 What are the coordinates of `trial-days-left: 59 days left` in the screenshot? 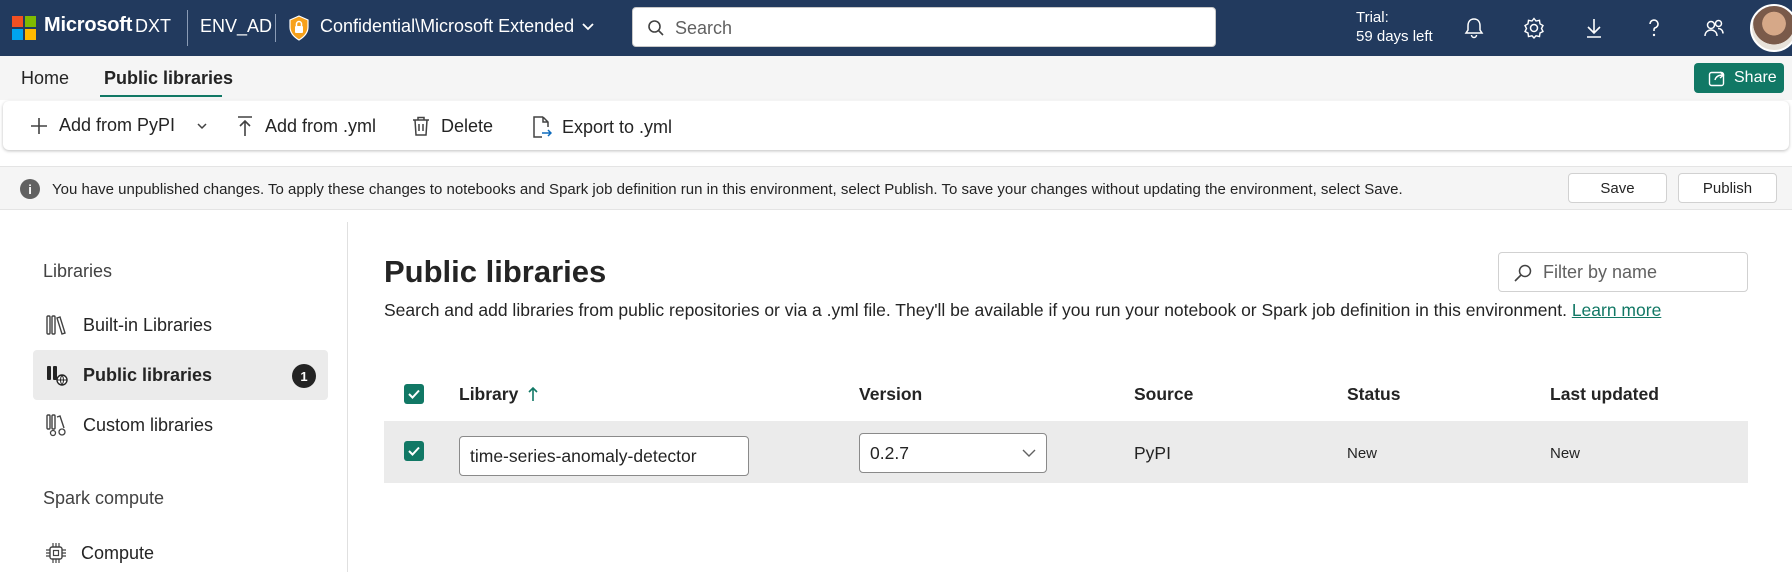 It's located at (1394, 36).